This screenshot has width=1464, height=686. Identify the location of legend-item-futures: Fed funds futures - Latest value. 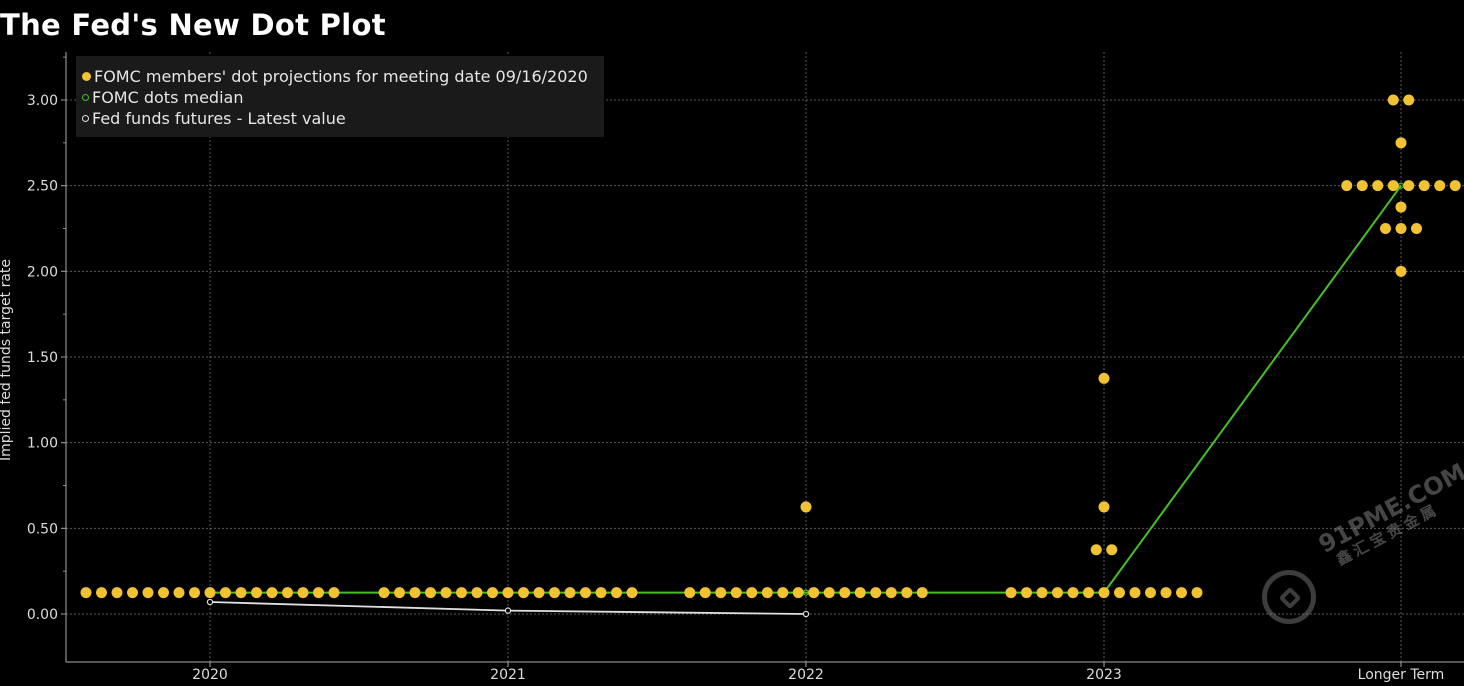
(214, 118).